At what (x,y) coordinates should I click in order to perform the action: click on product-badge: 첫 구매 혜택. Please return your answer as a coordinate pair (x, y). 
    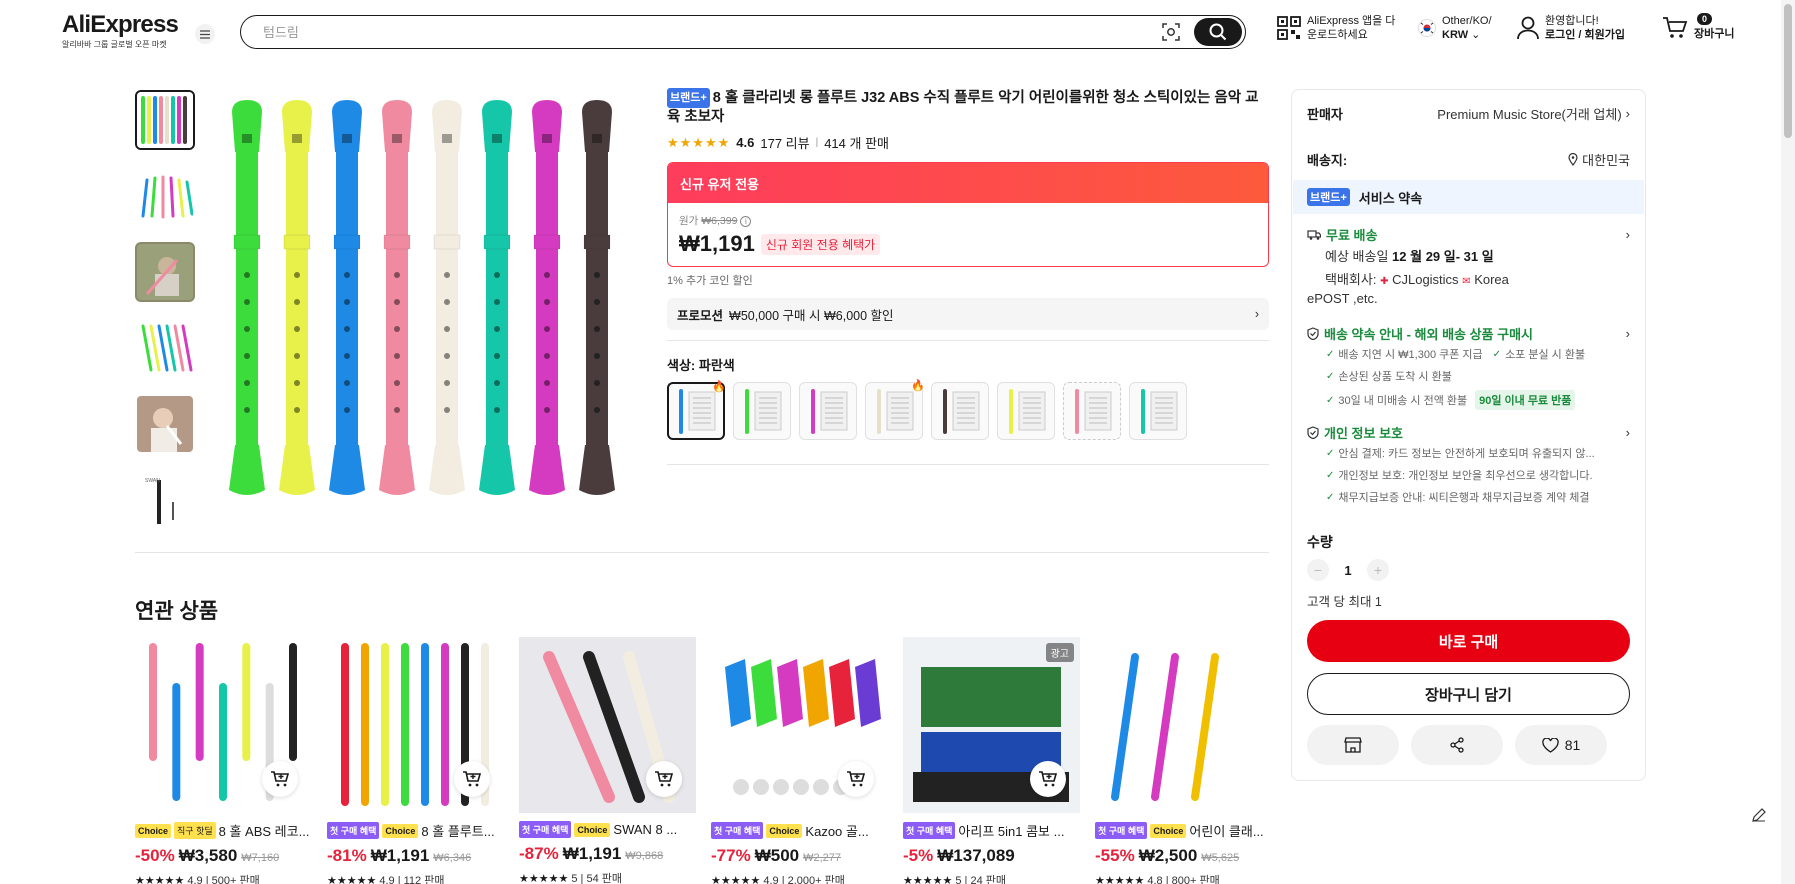
    Looking at the image, I should click on (545, 829).